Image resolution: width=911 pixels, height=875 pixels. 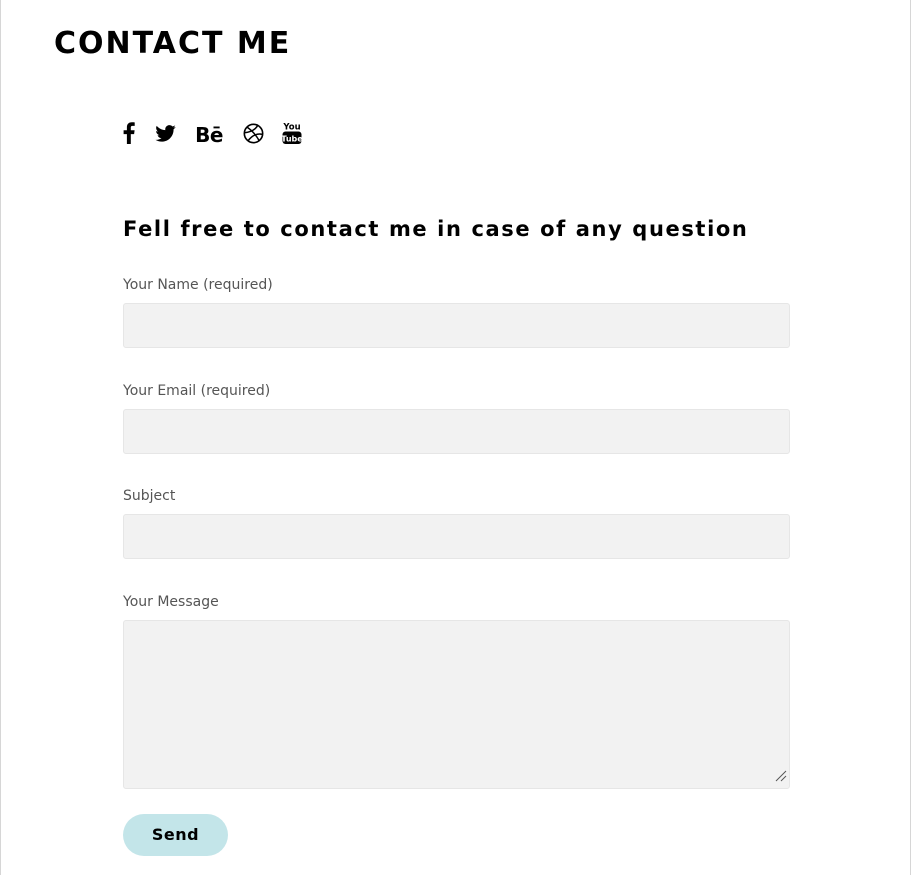 I want to click on subject-field, so click(x=456, y=536).